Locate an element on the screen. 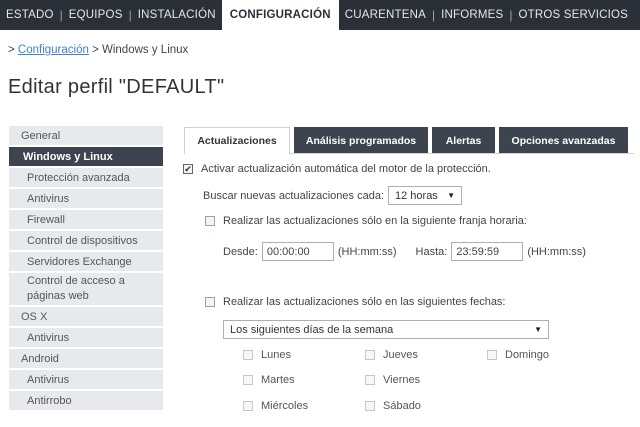 The height and width of the screenshot is (427, 640). day-checkbox-martes is located at coordinates (248, 380).